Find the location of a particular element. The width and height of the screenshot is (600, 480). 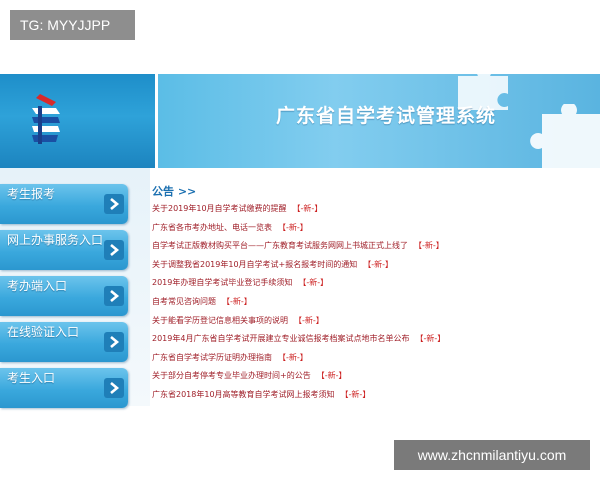

sidebar-item-label: 考生入口 is located at coordinates (31, 378).